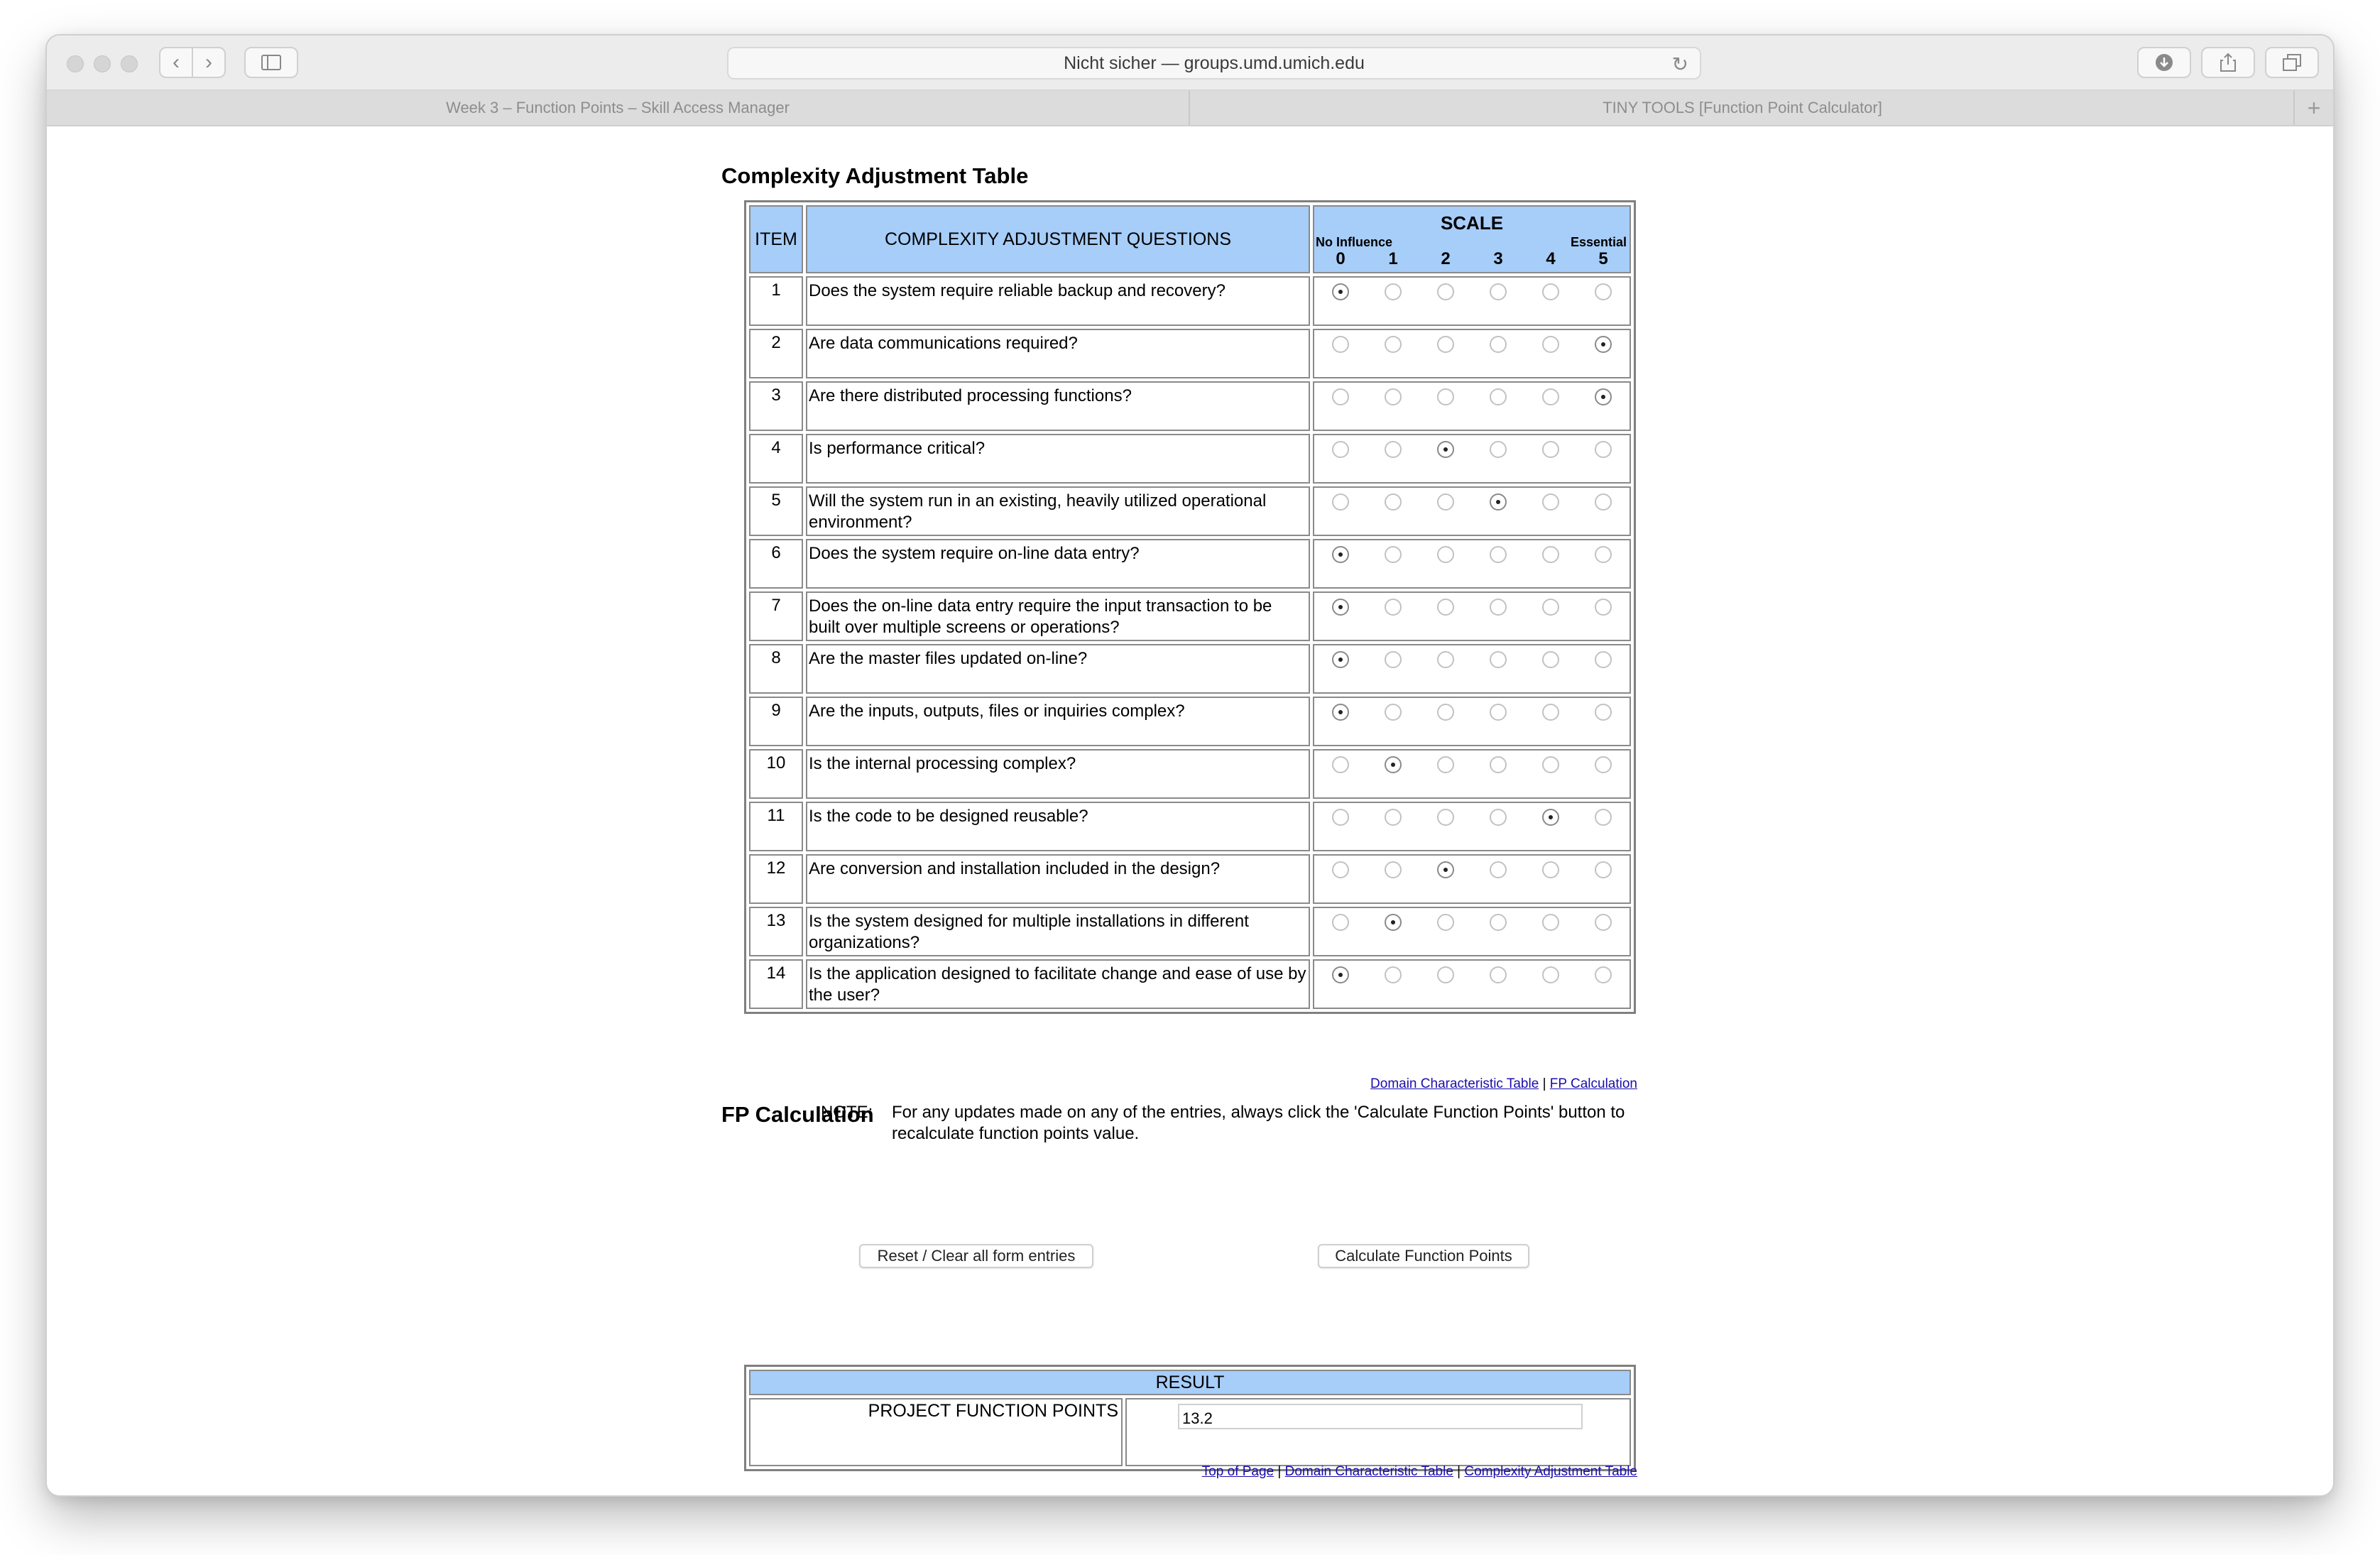  Describe the element at coordinates (2313, 108) in the screenshot. I see `new-tab-button: +` at that location.